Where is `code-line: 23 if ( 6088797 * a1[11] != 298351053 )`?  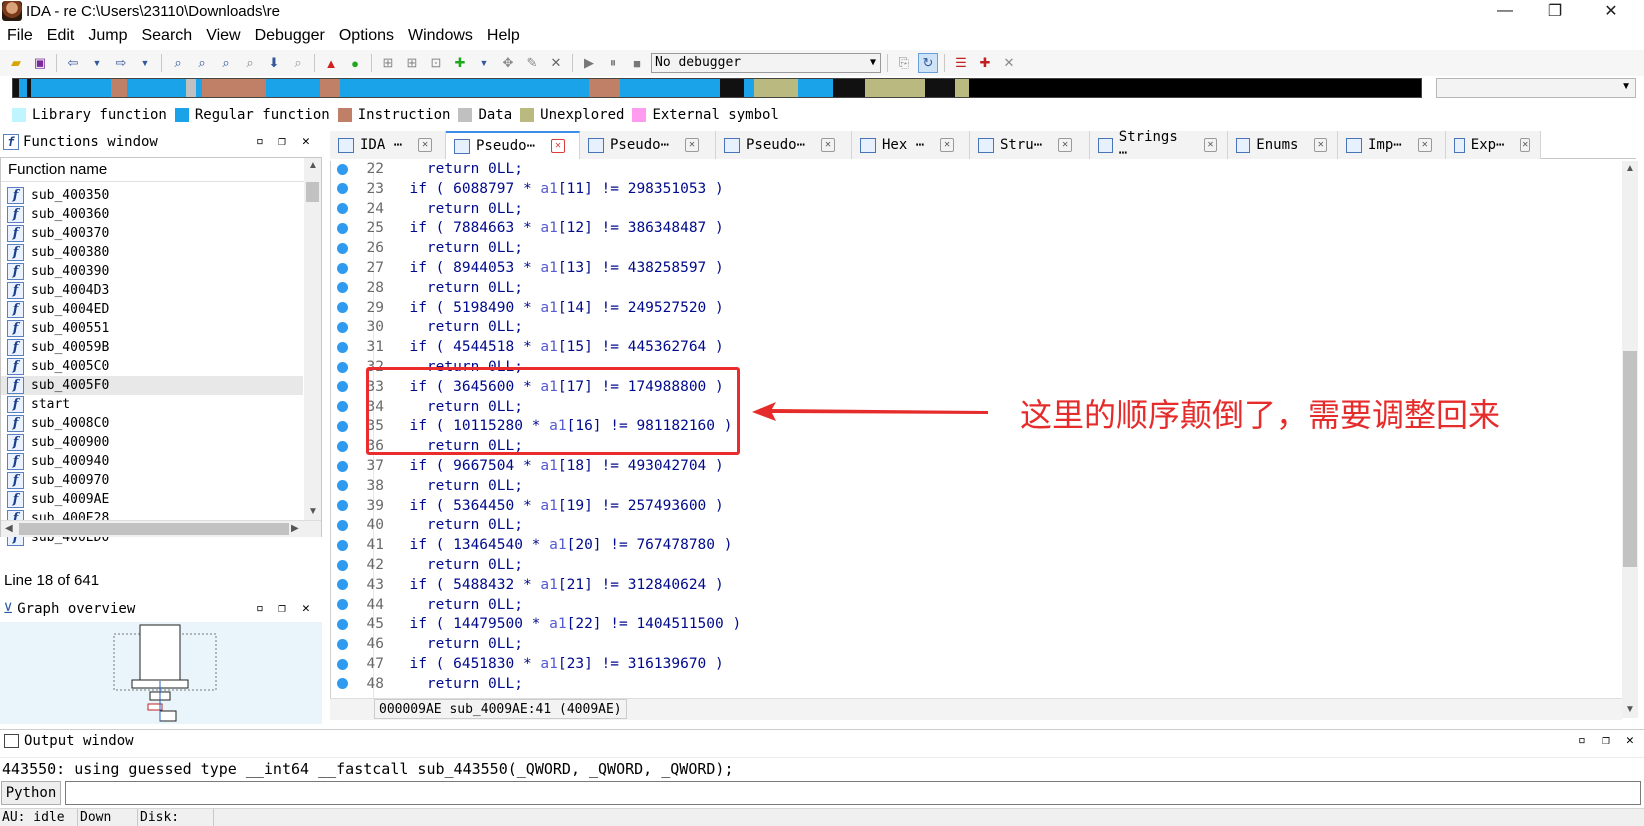 code-line: 23 if ( 6088797 * a1[11] != 298351053 ) is located at coordinates (527, 189).